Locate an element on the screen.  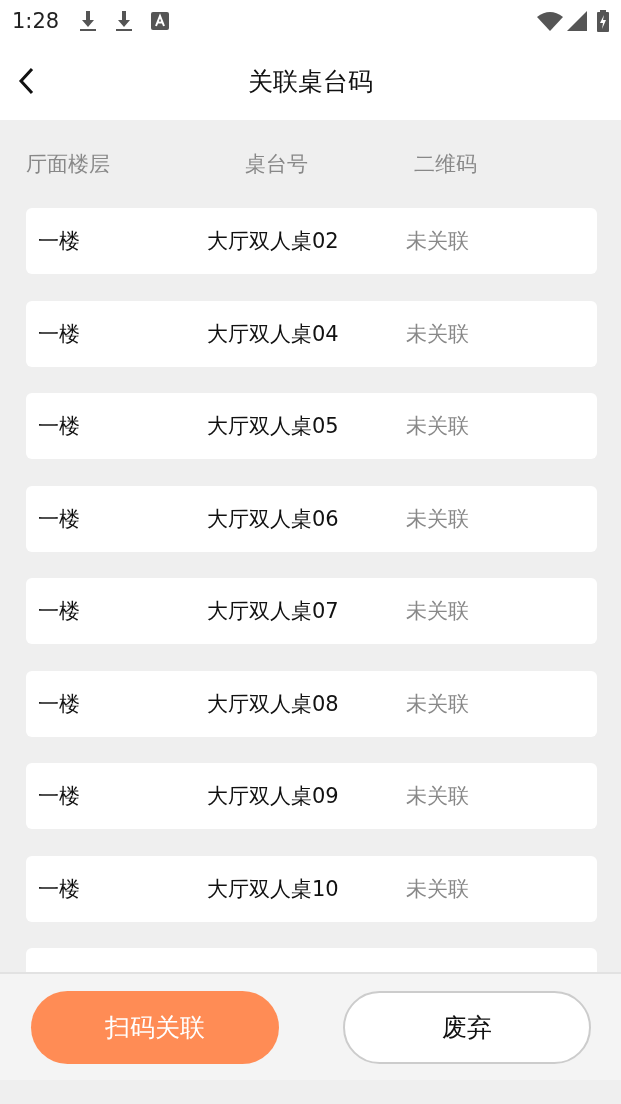
table-row: 一楼 大厅双人桌05 未关联 is located at coordinates (311, 426).